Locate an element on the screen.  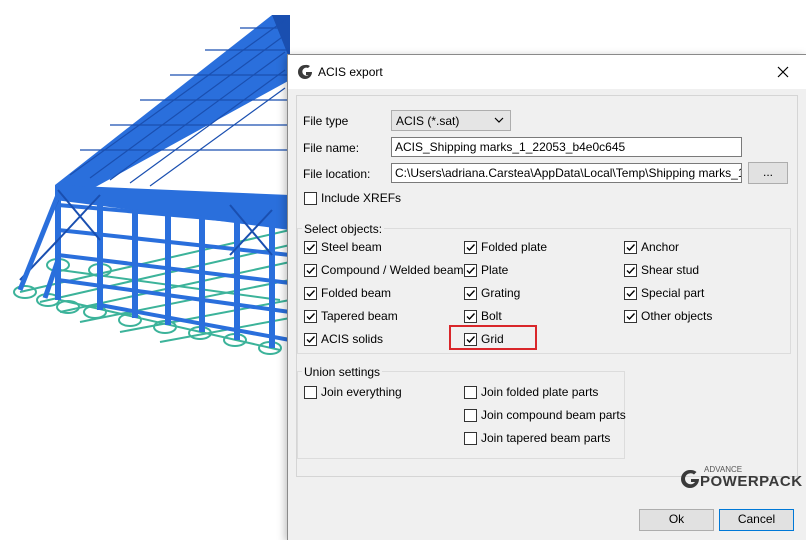
include-xrefs-label: Include XREFs is located at coordinates (361, 198).